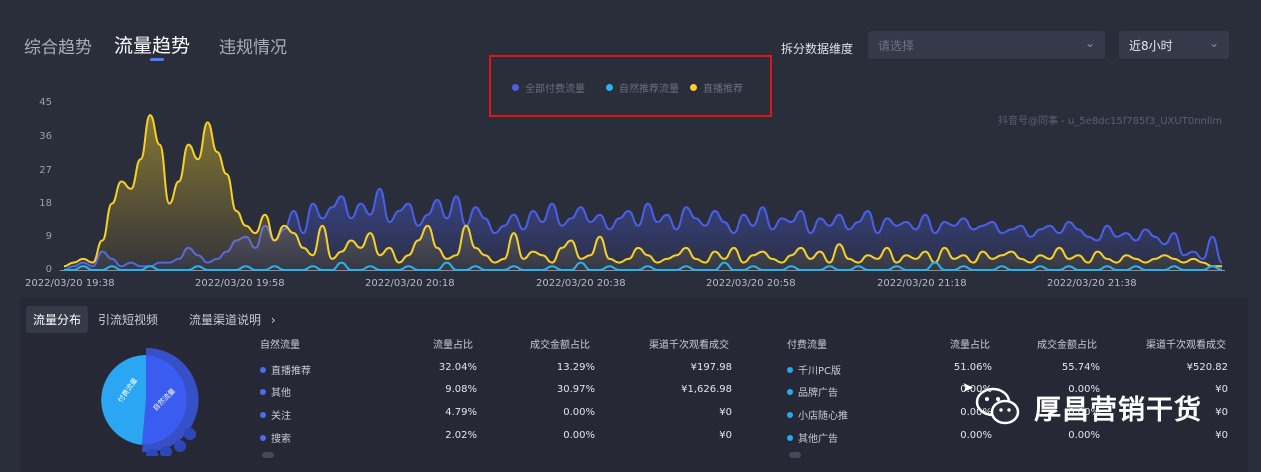  I want to click on row-share: 4.79%, so click(461, 412).